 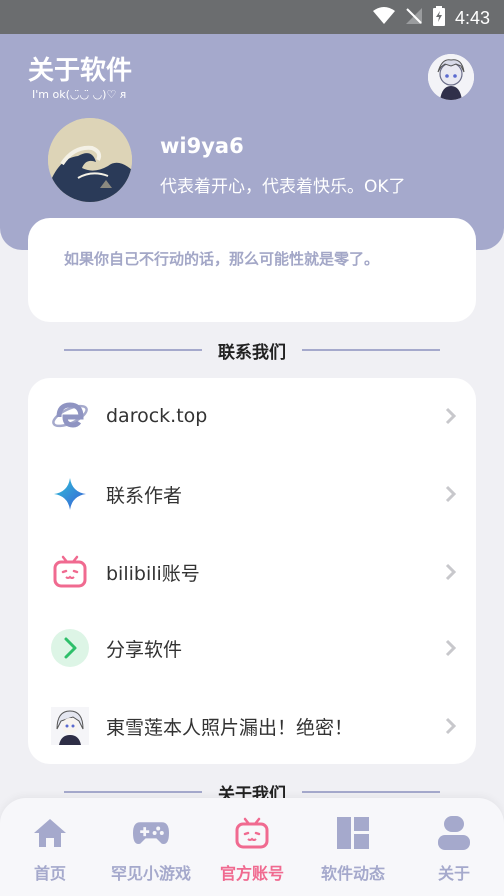 I want to click on list-item-secret-photo: 東雪莲本人照片漏出！绝密！, so click(x=252, y=726).